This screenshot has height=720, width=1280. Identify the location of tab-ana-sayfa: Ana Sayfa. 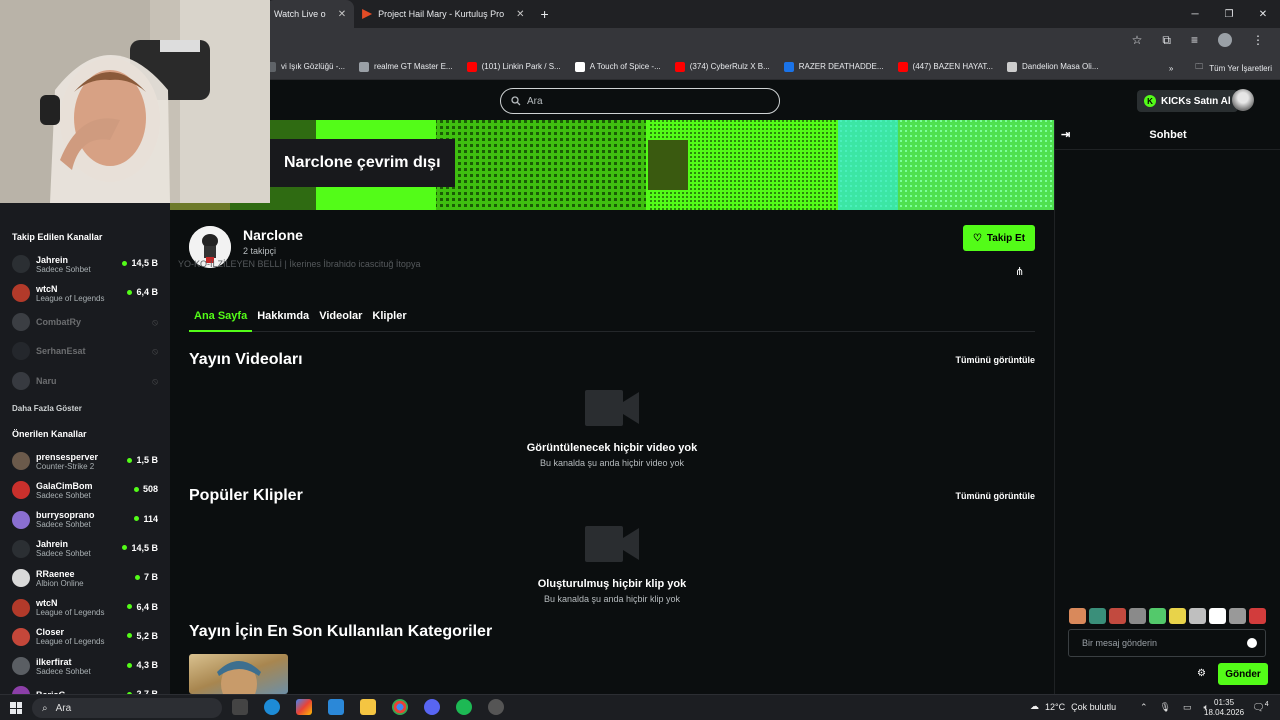
(221, 321).